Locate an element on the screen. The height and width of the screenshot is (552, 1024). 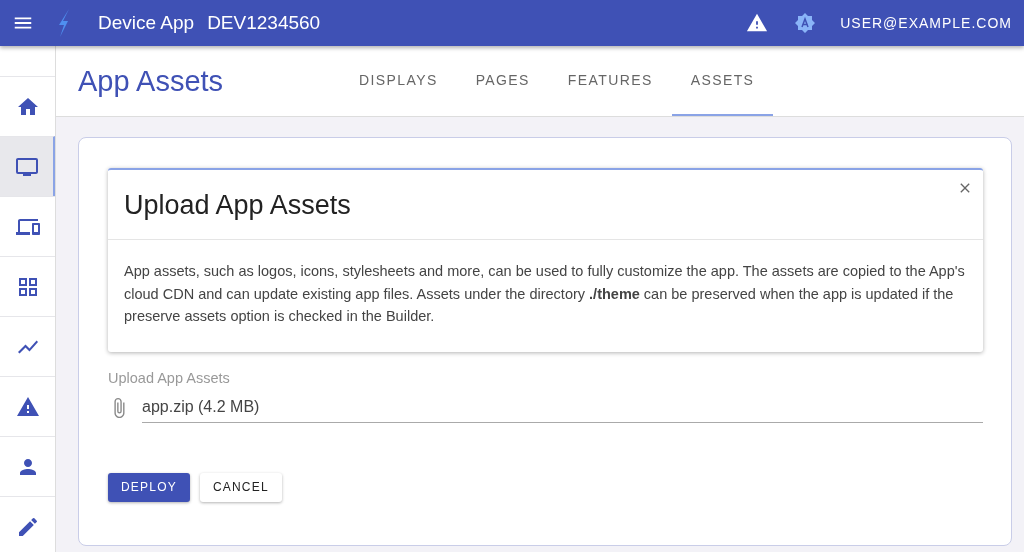
dialog-title: Upload App Assets is located at coordinates (545, 205).